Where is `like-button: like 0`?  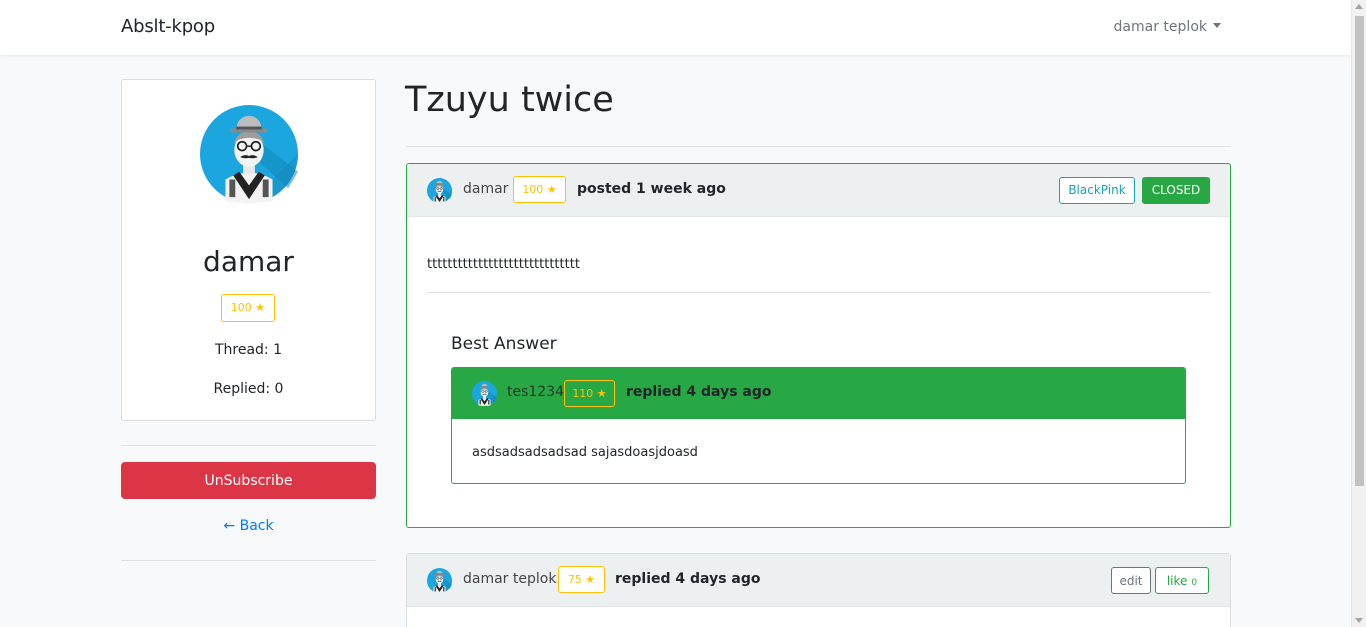
like-button: like 0 is located at coordinates (1182, 580).